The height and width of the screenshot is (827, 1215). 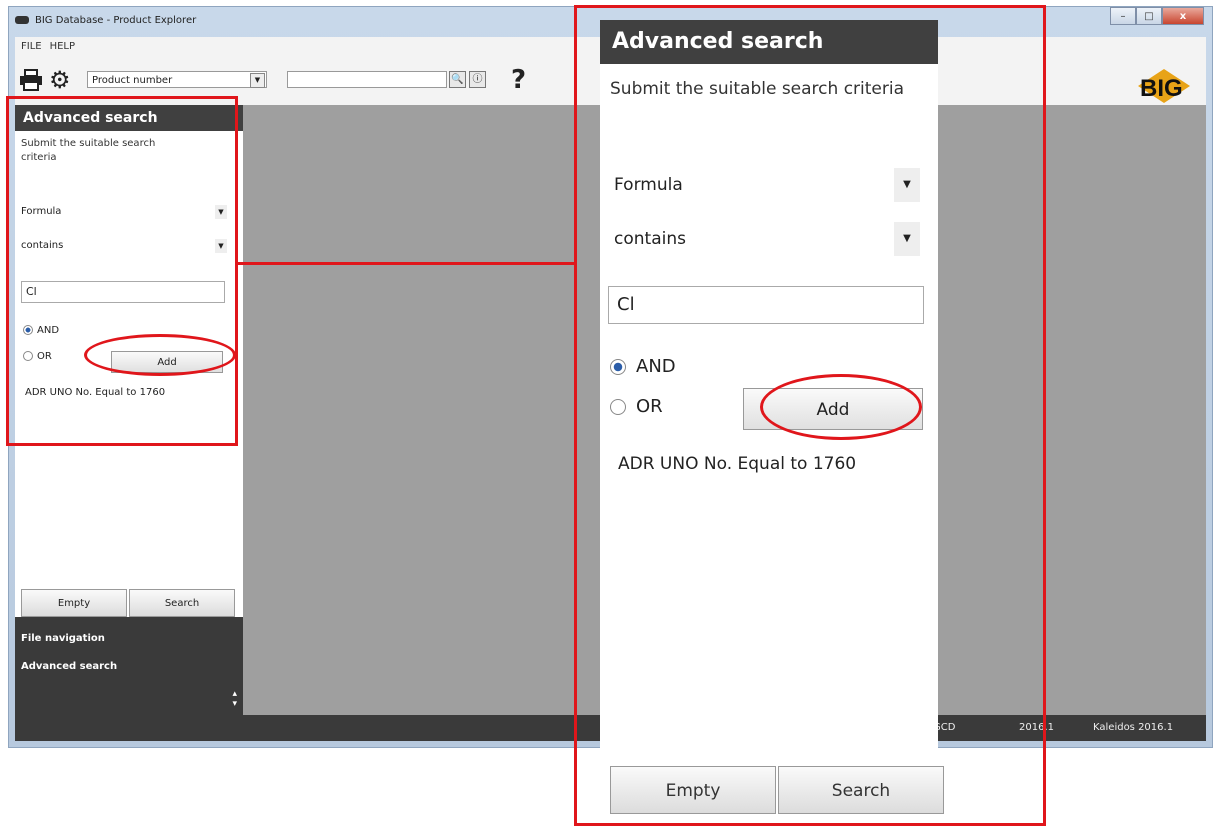 I want to click on quick-search-input, so click(x=367, y=79).